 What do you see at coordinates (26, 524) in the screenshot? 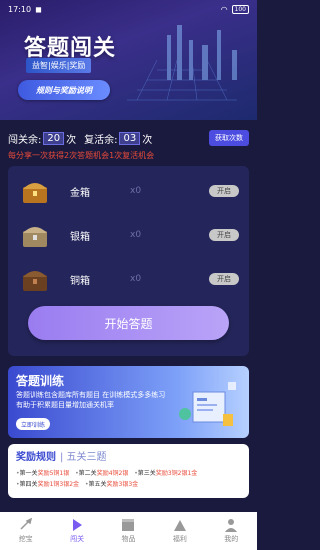
I see `shovel-icon` at bounding box center [26, 524].